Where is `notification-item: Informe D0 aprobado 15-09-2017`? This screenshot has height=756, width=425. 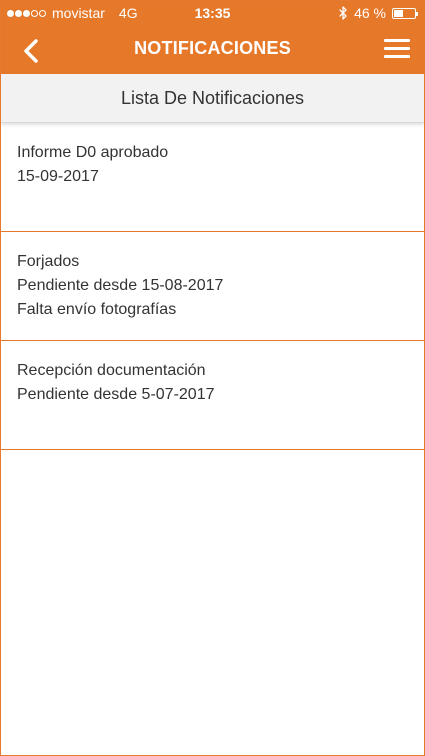
notification-item: Informe D0 aprobado 15-09-2017 is located at coordinates (212, 177).